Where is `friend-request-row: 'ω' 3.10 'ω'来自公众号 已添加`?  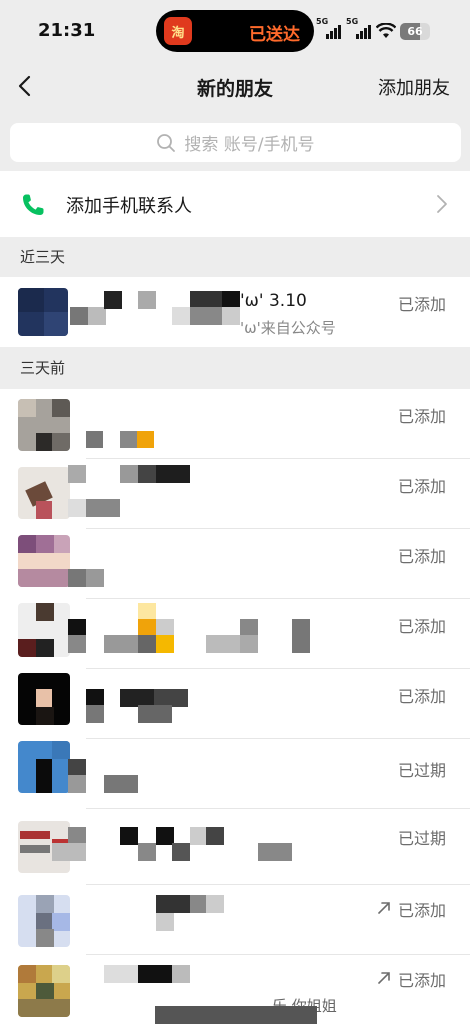
friend-request-row: 'ω' 3.10 'ω'来自公众号 已添加 is located at coordinates (235, 312).